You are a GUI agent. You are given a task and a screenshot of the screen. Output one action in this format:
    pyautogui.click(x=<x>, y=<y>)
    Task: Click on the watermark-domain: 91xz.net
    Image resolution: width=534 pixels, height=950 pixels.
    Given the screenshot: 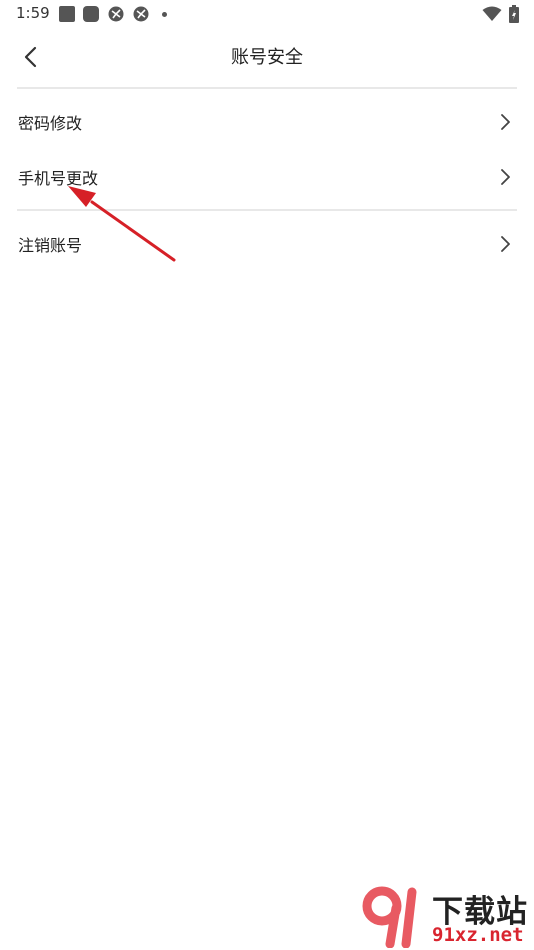 What is the action you would take?
    pyautogui.click(x=478, y=935)
    